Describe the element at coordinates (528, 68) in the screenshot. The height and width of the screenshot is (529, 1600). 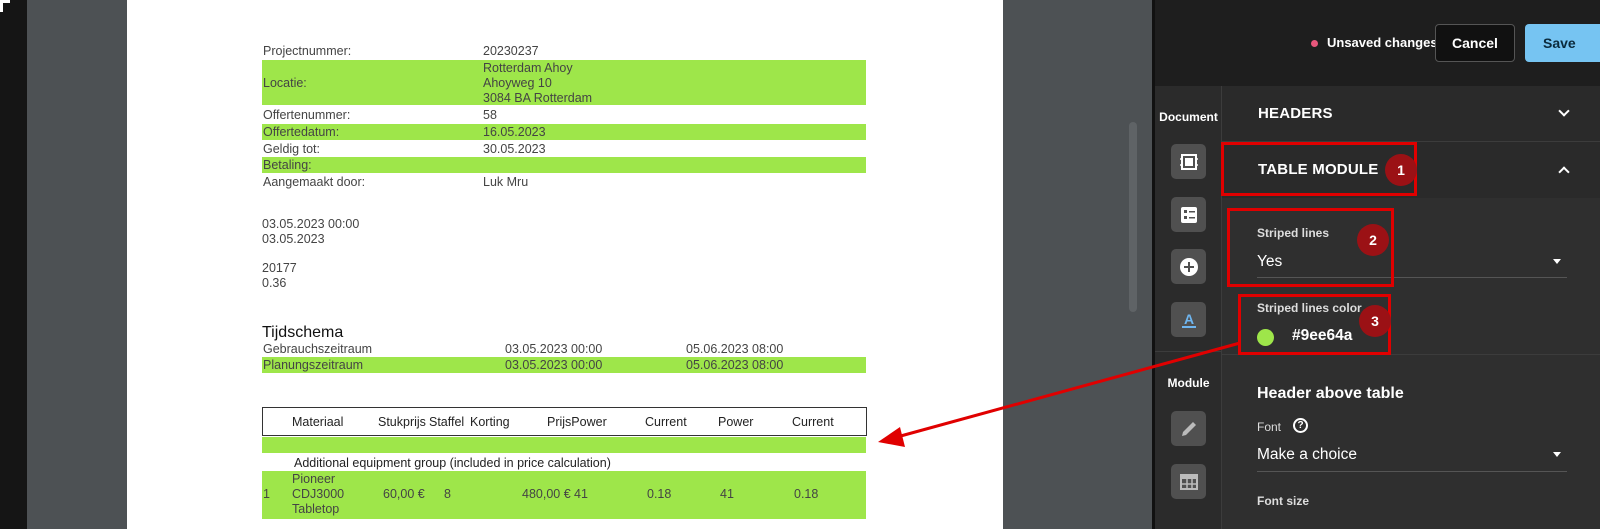
I see `value-locatie-line1: Rotterdam Ahoy` at that location.